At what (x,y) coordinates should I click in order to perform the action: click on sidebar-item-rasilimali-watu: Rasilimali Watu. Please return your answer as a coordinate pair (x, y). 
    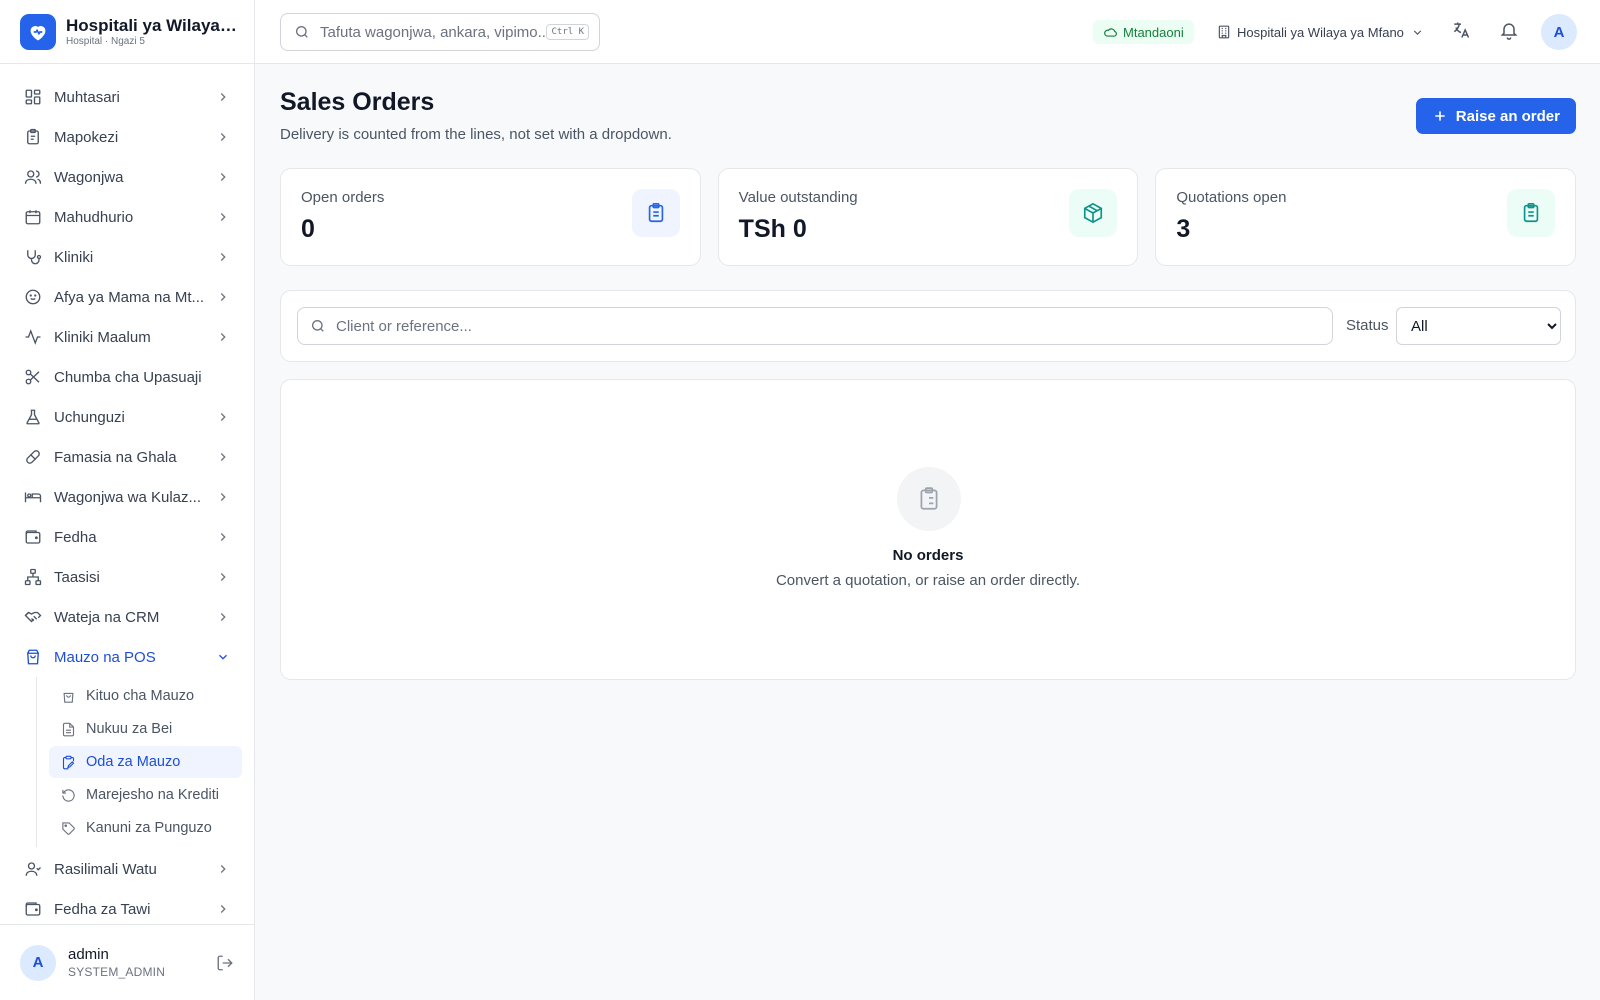
    Looking at the image, I should click on (127, 869).